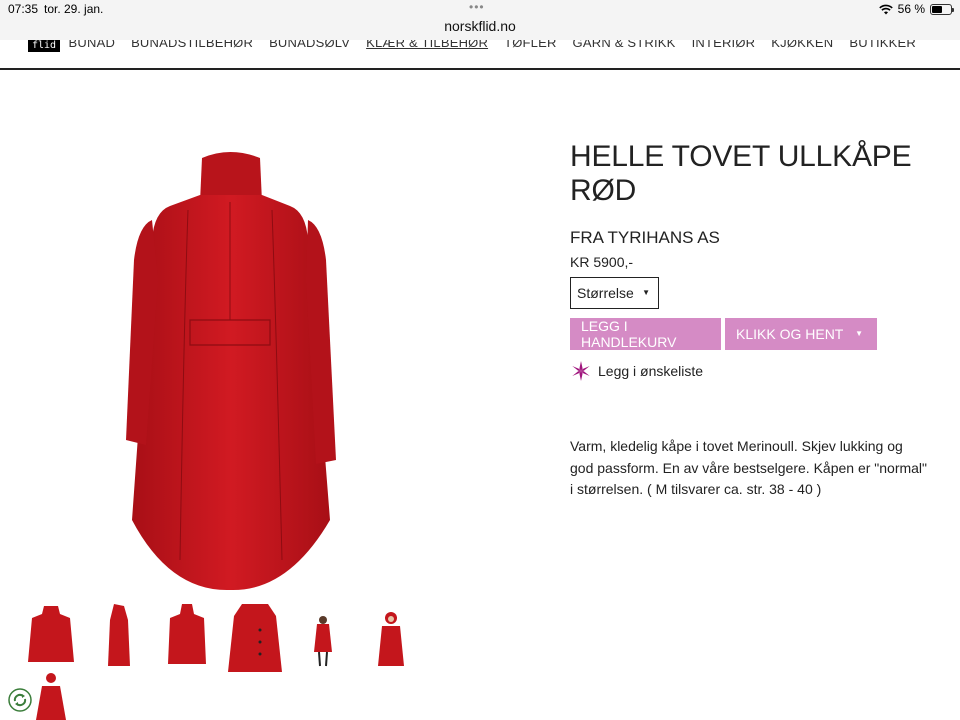 Image resolution: width=960 pixels, height=720 pixels. I want to click on thumbnail-coat-detail, so click(255, 636).